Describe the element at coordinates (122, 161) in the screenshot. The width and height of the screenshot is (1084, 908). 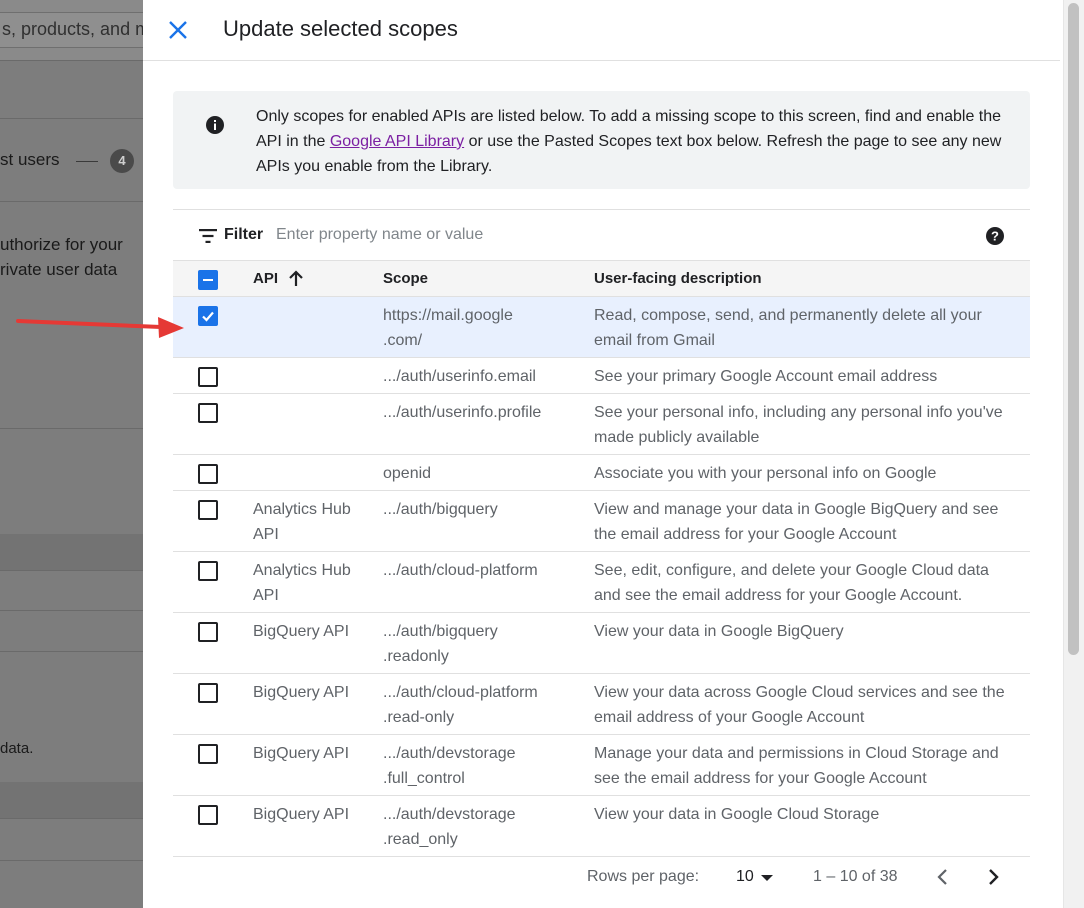
I see `background-step-number: 4` at that location.